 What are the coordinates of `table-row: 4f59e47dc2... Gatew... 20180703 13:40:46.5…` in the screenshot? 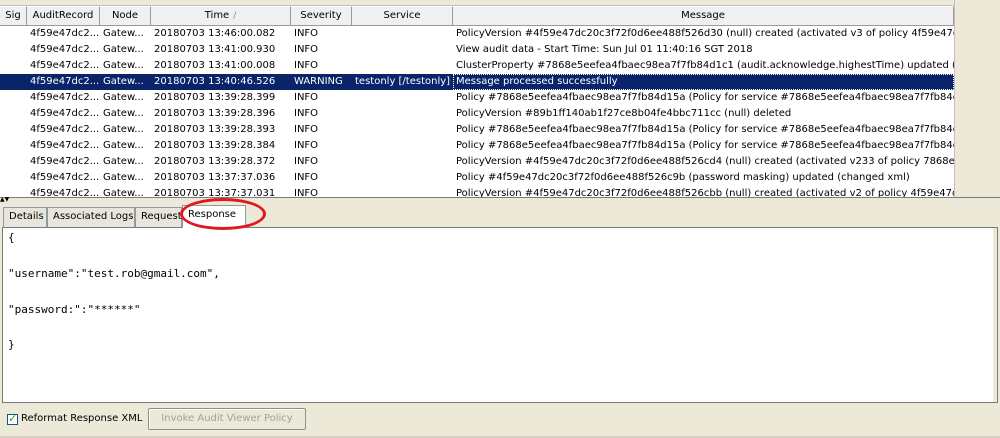 It's located at (477, 82).